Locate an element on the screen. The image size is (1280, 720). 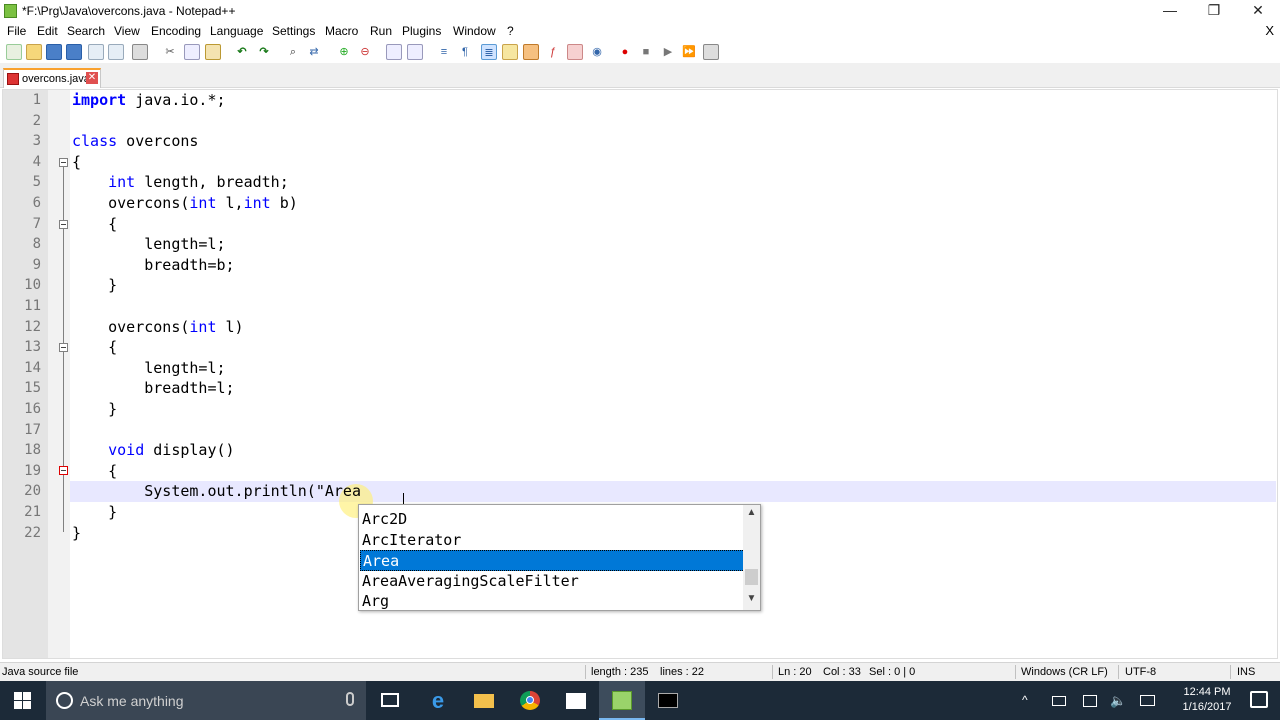
undo-icon: ↶ is located at coordinates (242, 52).